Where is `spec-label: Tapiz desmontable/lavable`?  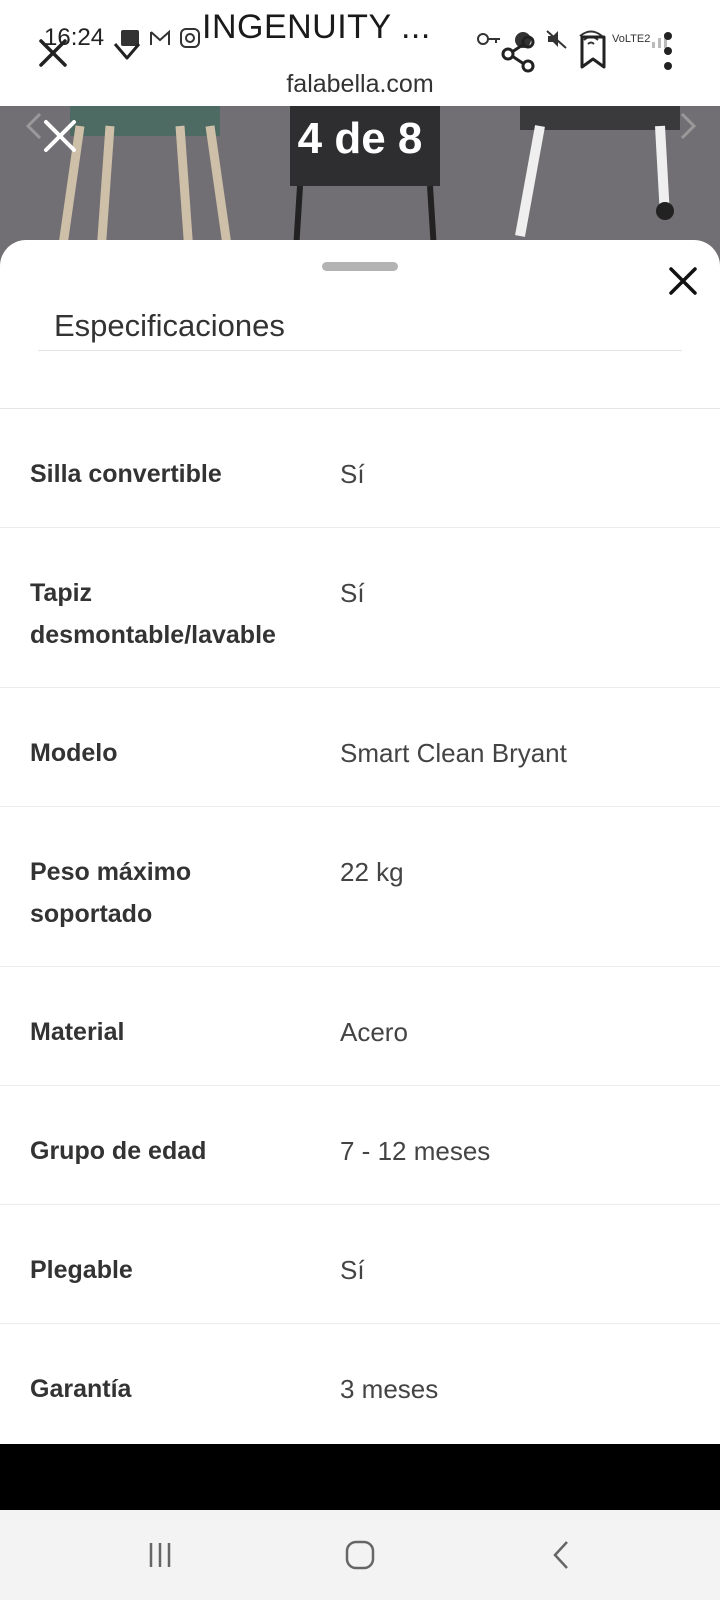 spec-label: Tapiz desmontable/lavable is located at coordinates (153, 614).